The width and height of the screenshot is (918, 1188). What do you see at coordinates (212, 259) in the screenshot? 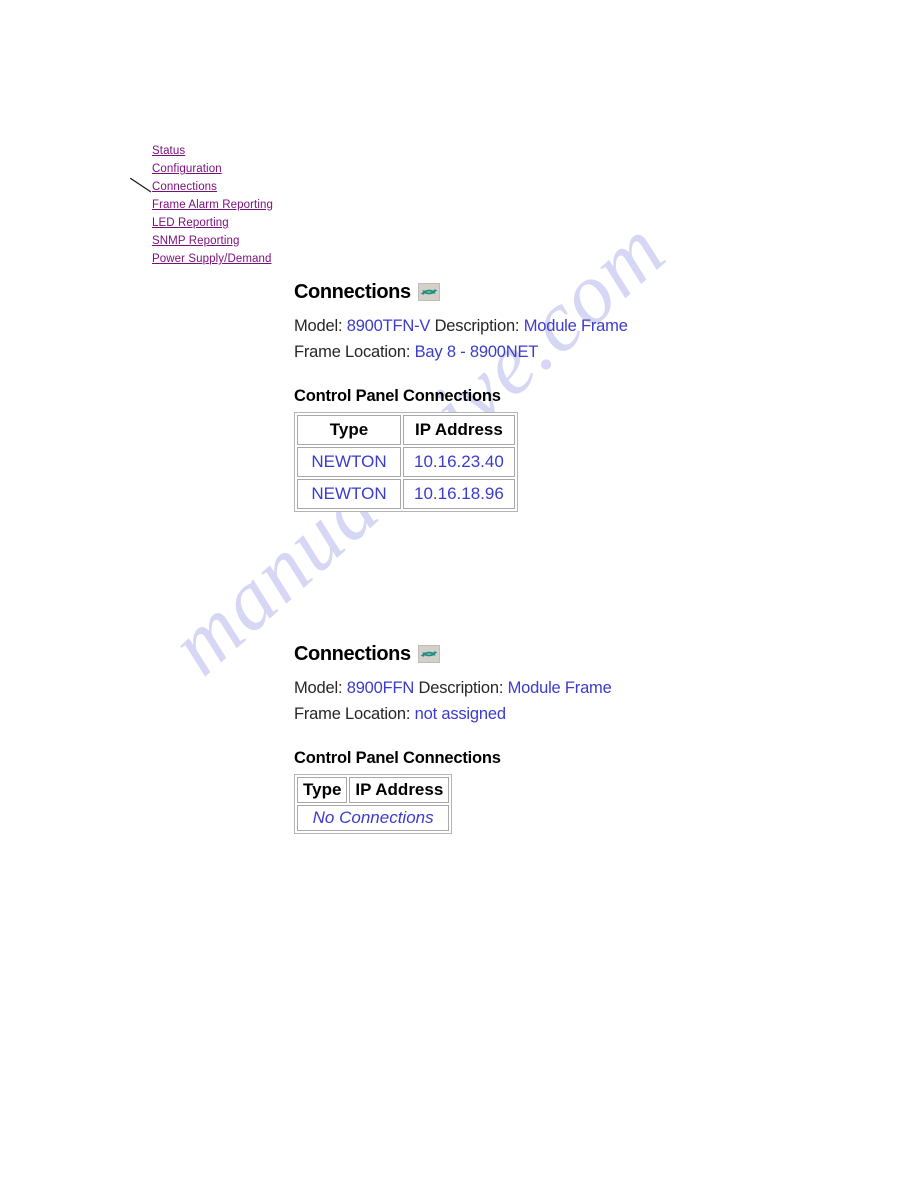
I see `sidebar-item-power-supply-demand: Power Supply/Demand` at bounding box center [212, 259].